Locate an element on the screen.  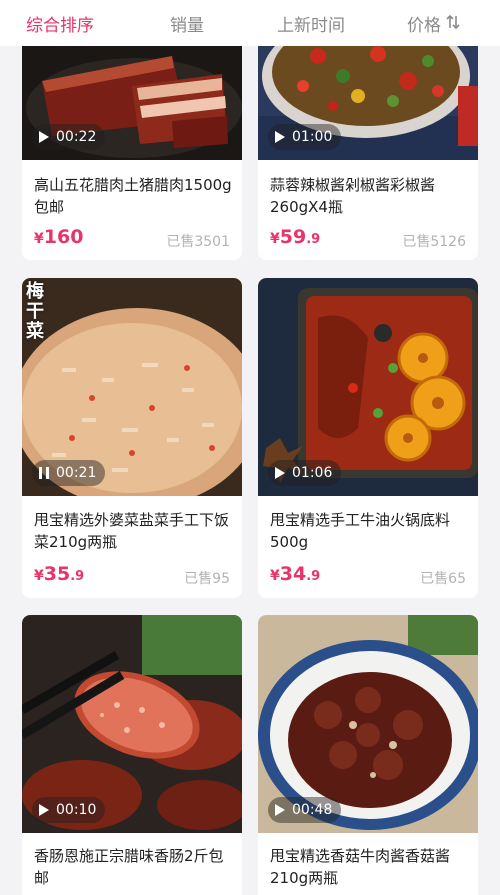
product-card: 00:48 甩宝精选香菇牛肉酱香菇酱210g两瓶 is located at coordinates (368, 755).